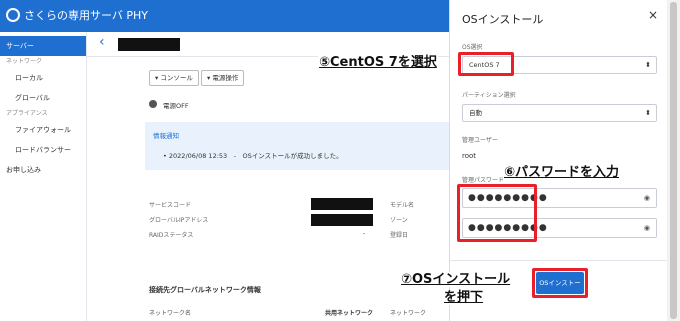 The width and height of the screenshot is (680, 321). I want to click on notice-text: • 2022/06/08 12:53 - OSインストールが成功しました。, so click(253, 156).